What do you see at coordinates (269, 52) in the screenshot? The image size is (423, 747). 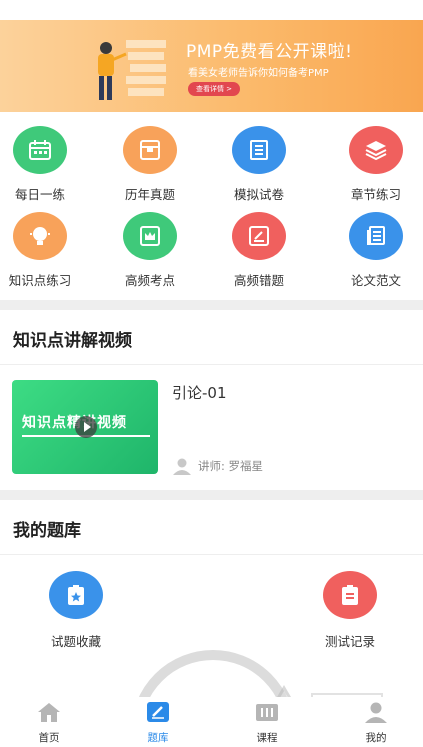 I see `banner-title: PMP免费看公开课啦!` at bounding box center [269, 52].